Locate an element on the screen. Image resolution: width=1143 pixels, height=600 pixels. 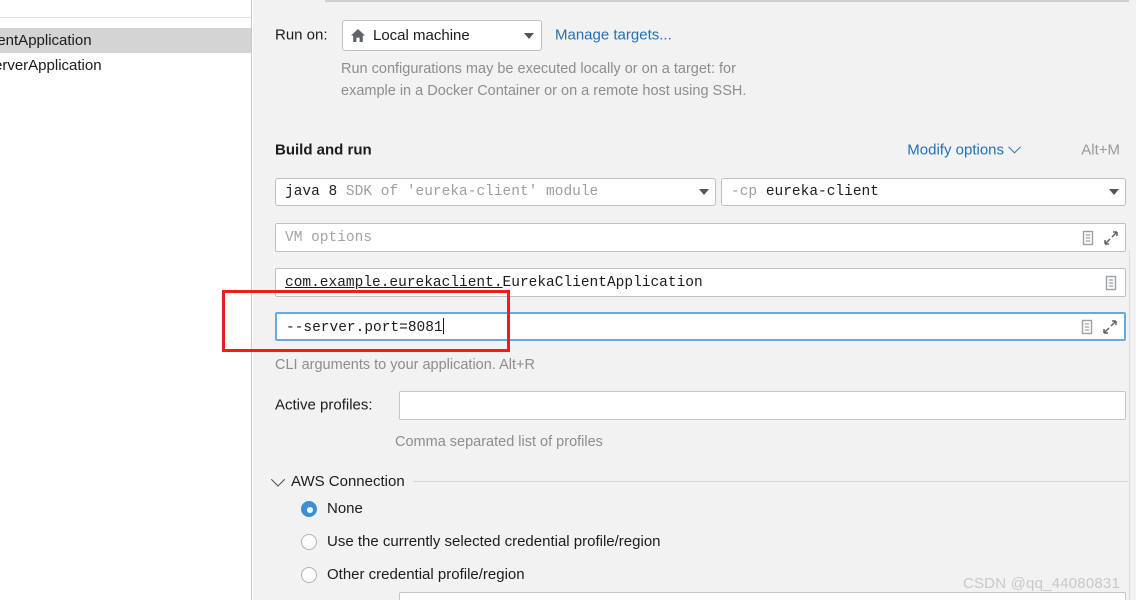
panel-top-divider is located at coordinates (730, 1).